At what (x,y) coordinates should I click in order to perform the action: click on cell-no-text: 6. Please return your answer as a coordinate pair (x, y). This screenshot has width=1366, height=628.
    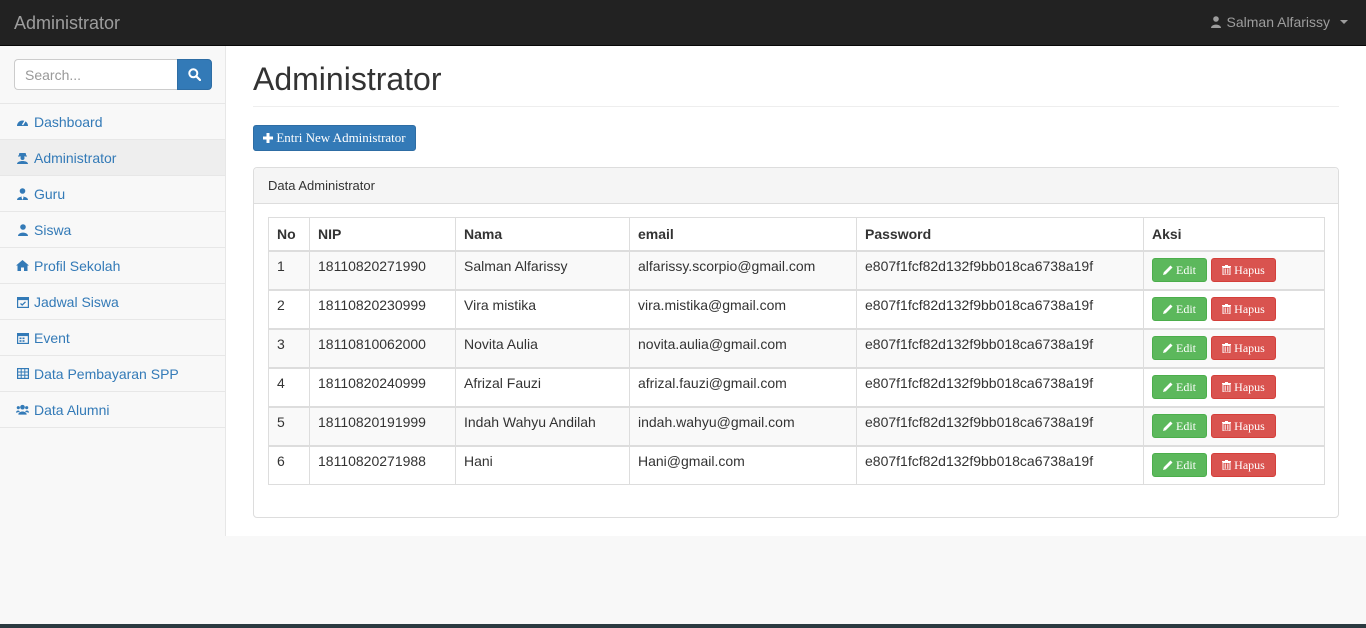
    Looking at the image, I should click on (281, 461).